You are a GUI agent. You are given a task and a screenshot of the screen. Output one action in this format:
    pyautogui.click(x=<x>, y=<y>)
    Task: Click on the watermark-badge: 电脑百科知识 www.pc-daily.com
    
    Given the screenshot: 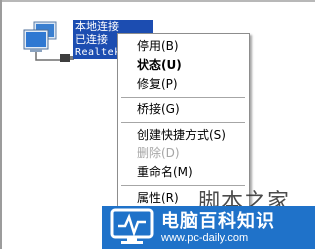 What is the action you would take?
    pyautogui.click(x=208, y=227)
    